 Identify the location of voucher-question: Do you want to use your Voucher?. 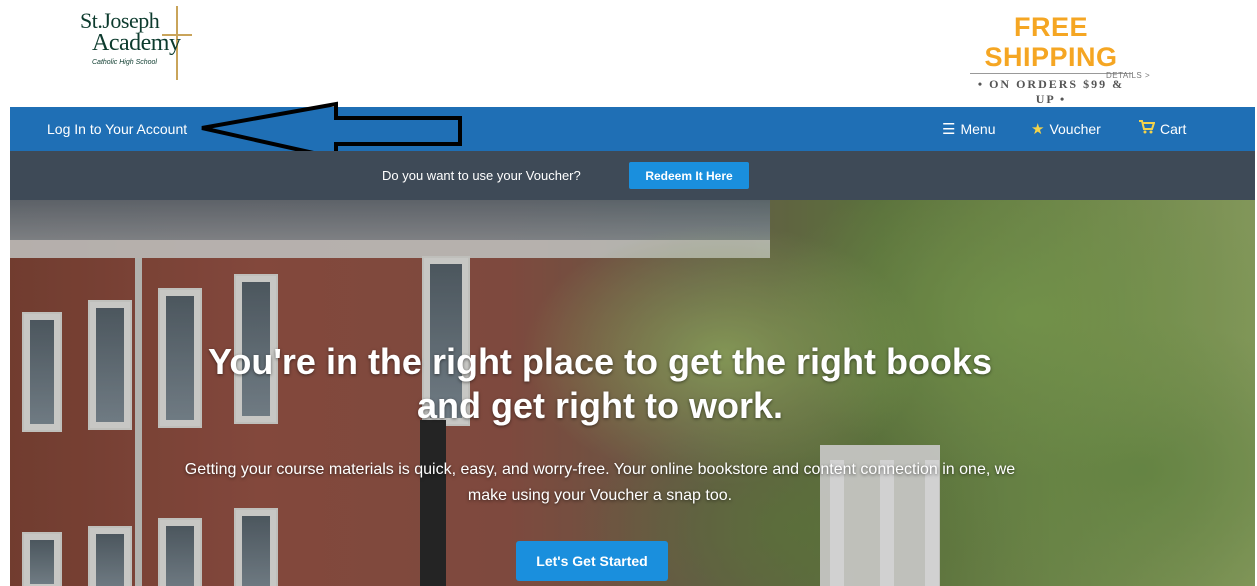
(481, 175).